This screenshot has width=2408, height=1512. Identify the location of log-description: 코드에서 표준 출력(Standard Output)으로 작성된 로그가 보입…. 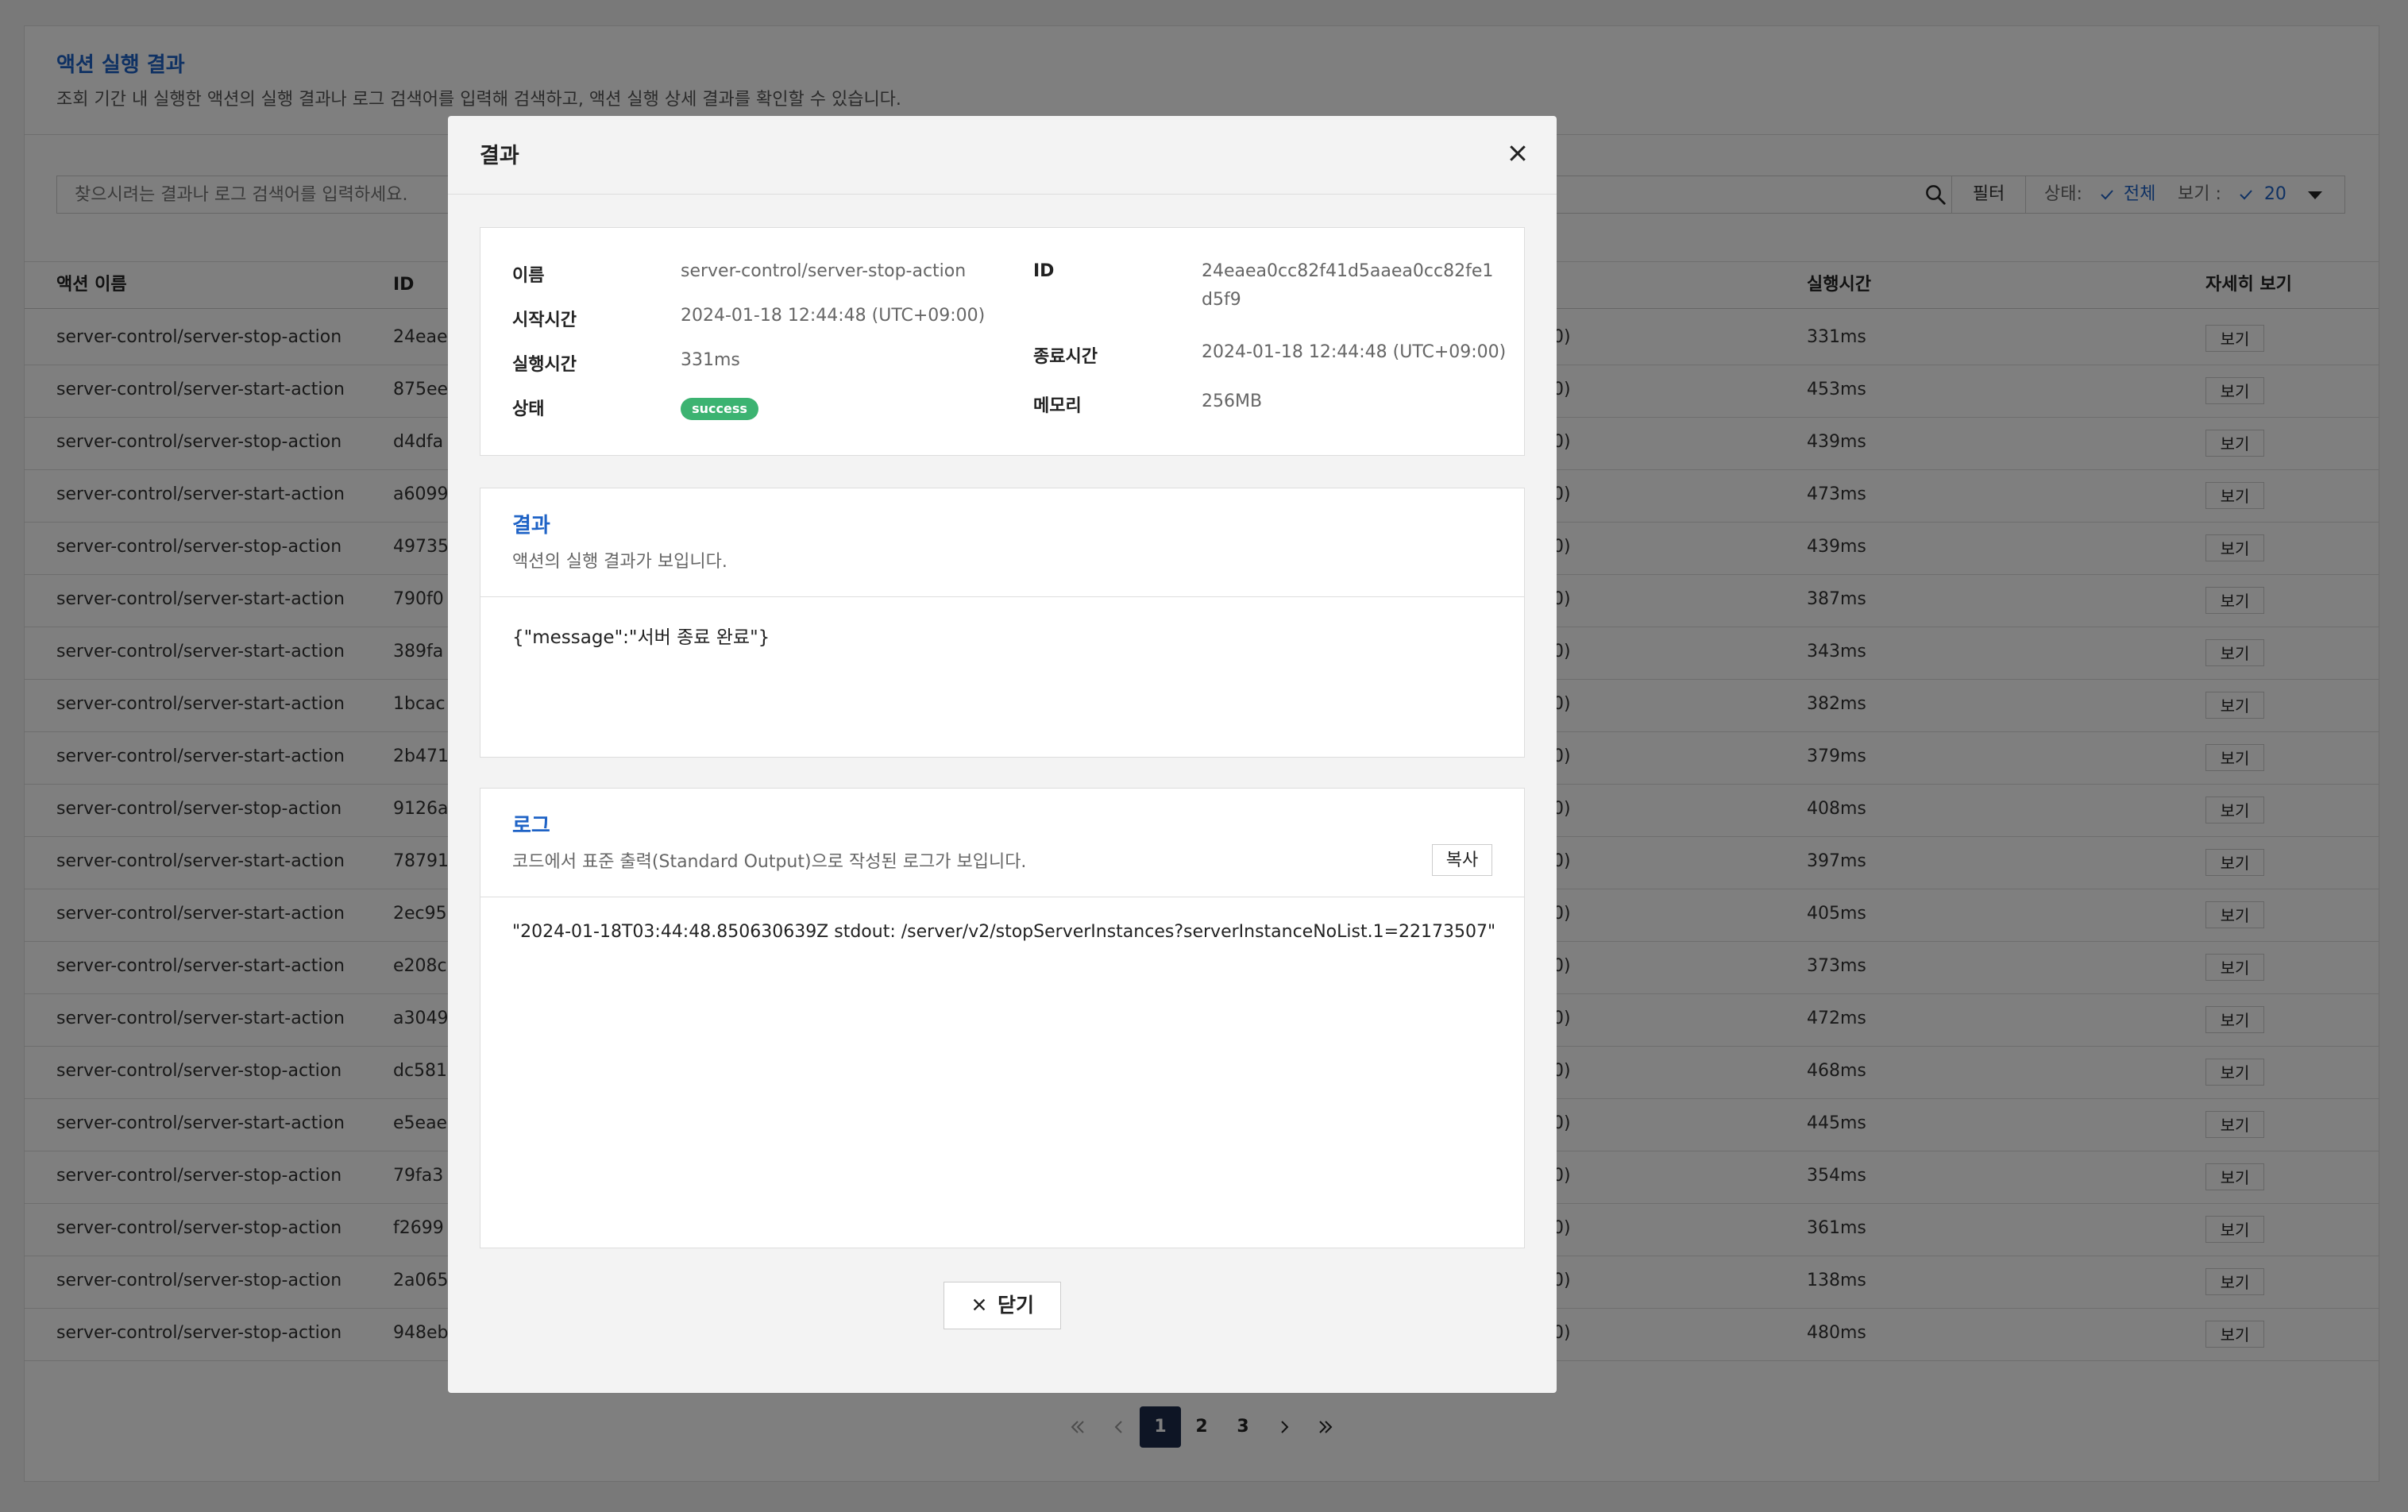
(769, 862).